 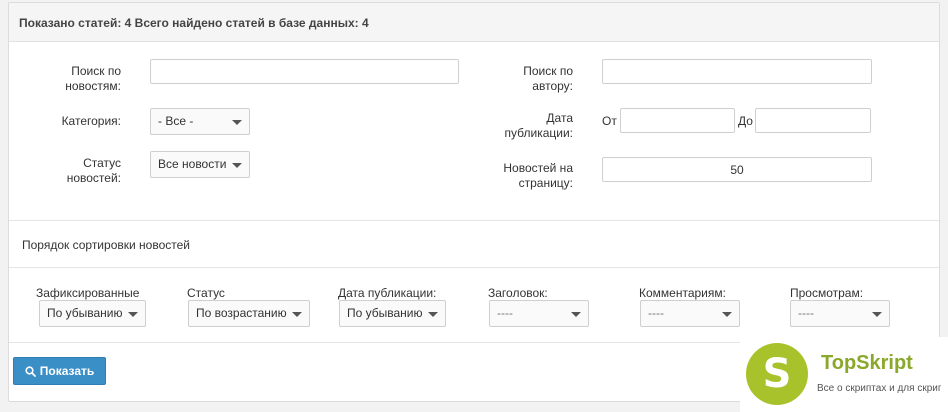 I want to click on show-button-label: Показать, so click(x=67, y=371).